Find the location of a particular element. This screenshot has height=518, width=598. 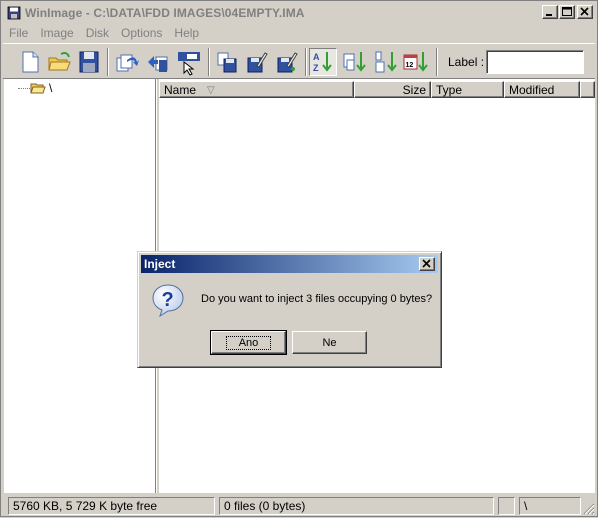

column-header-type: Type is located at coordinates (467, 89).